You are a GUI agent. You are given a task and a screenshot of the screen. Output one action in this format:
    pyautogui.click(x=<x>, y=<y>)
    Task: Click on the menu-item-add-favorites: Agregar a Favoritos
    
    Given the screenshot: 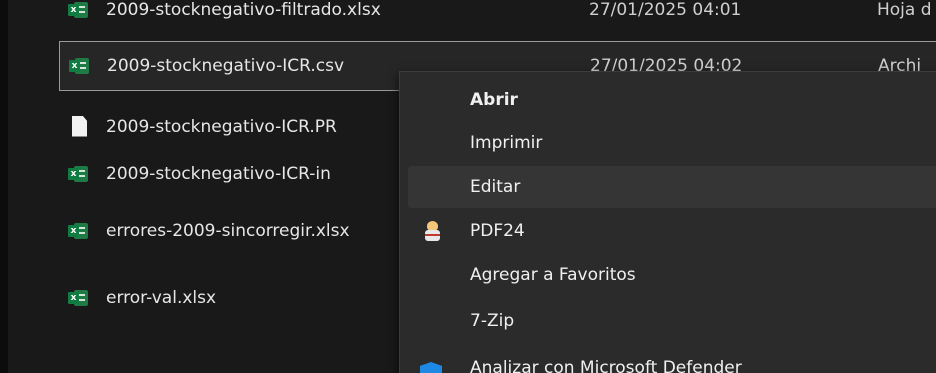 What is the action you would take?
    pyautogui.click(x=672, y=275)
    